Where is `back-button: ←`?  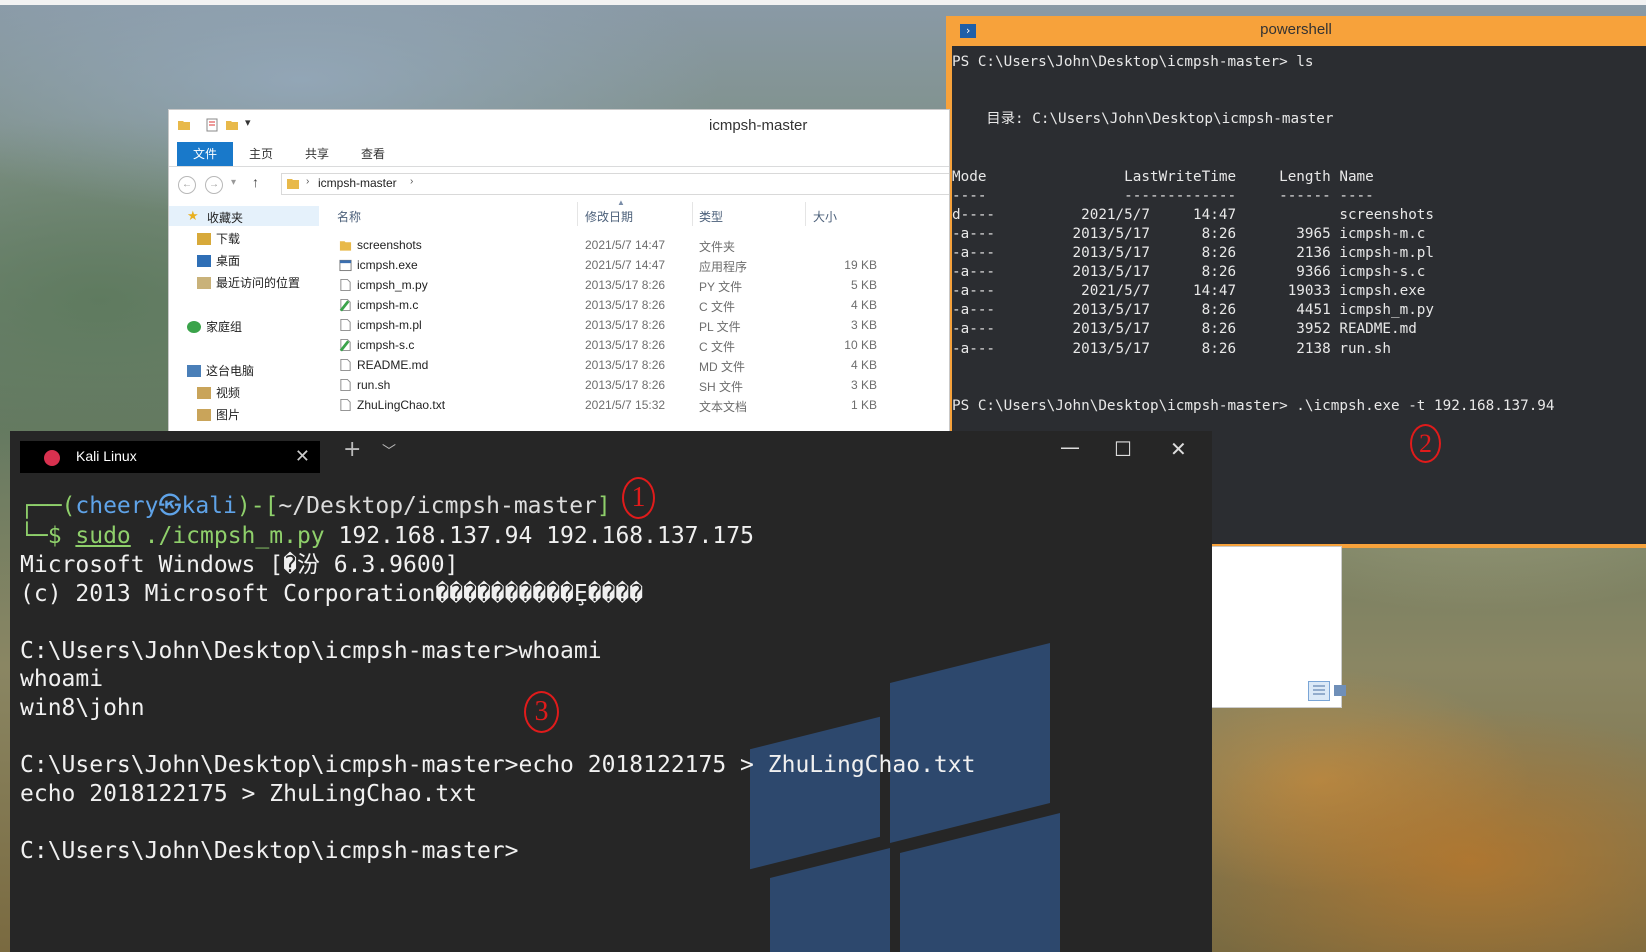 back-button: ← is located at coordinates (187, 185).